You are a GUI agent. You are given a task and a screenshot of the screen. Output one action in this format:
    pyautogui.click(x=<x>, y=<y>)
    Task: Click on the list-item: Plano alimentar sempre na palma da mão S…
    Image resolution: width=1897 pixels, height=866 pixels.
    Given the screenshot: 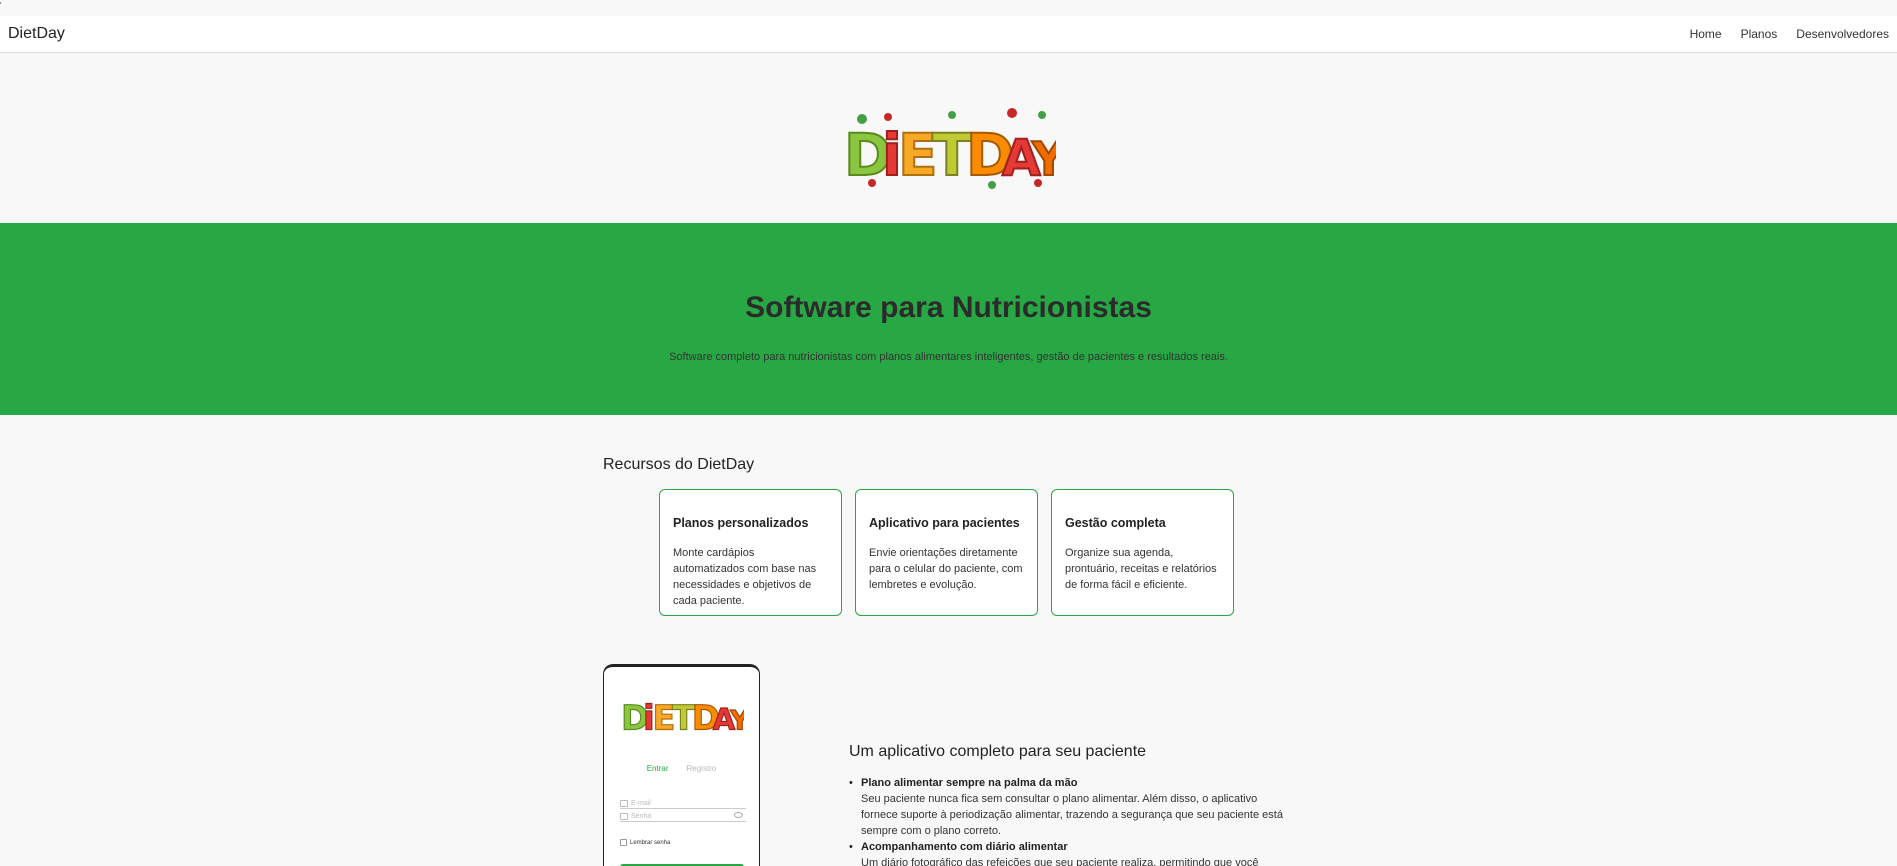 What is the action you would take?
    pyautogui.click(x=1069, y=807)
    